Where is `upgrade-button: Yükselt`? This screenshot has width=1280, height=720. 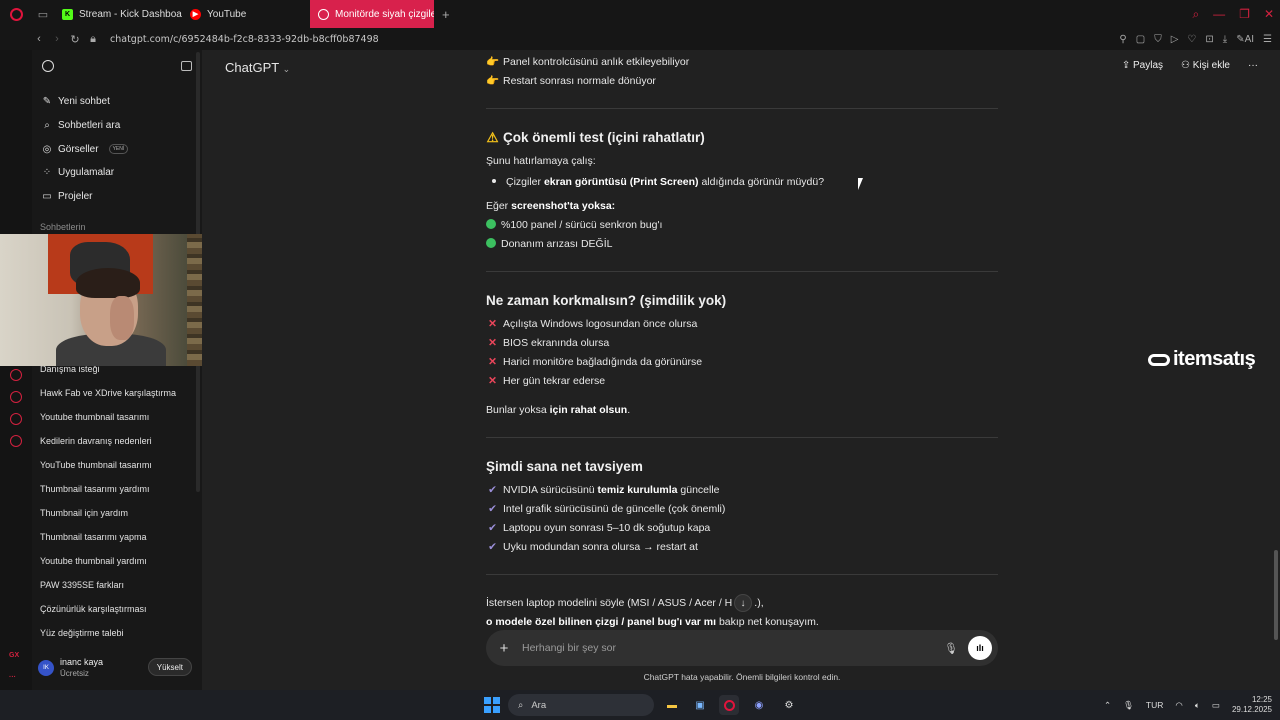 upgrade-button: Yükselt is located at coordinates (169, 667).